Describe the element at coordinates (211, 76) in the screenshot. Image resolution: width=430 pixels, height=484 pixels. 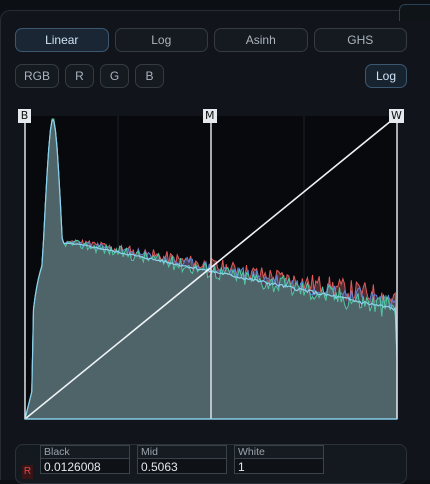
I see `channel-group: RGB R G B Log` at that location.